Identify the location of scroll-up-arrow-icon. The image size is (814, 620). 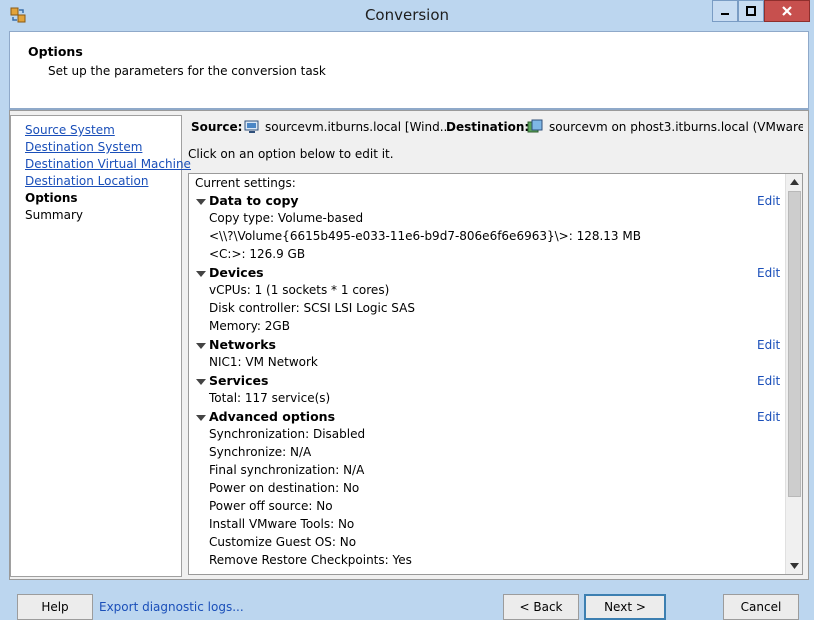
(794, 182).